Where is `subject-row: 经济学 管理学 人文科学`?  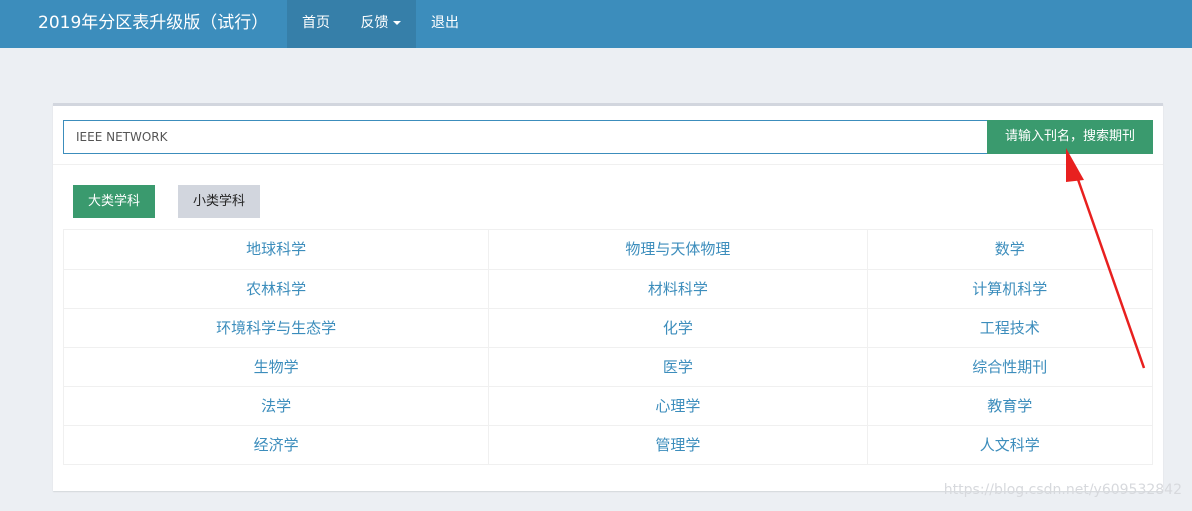
subject-row: 经济学 管理学 人文科学 is located at coordinates (608, 444).